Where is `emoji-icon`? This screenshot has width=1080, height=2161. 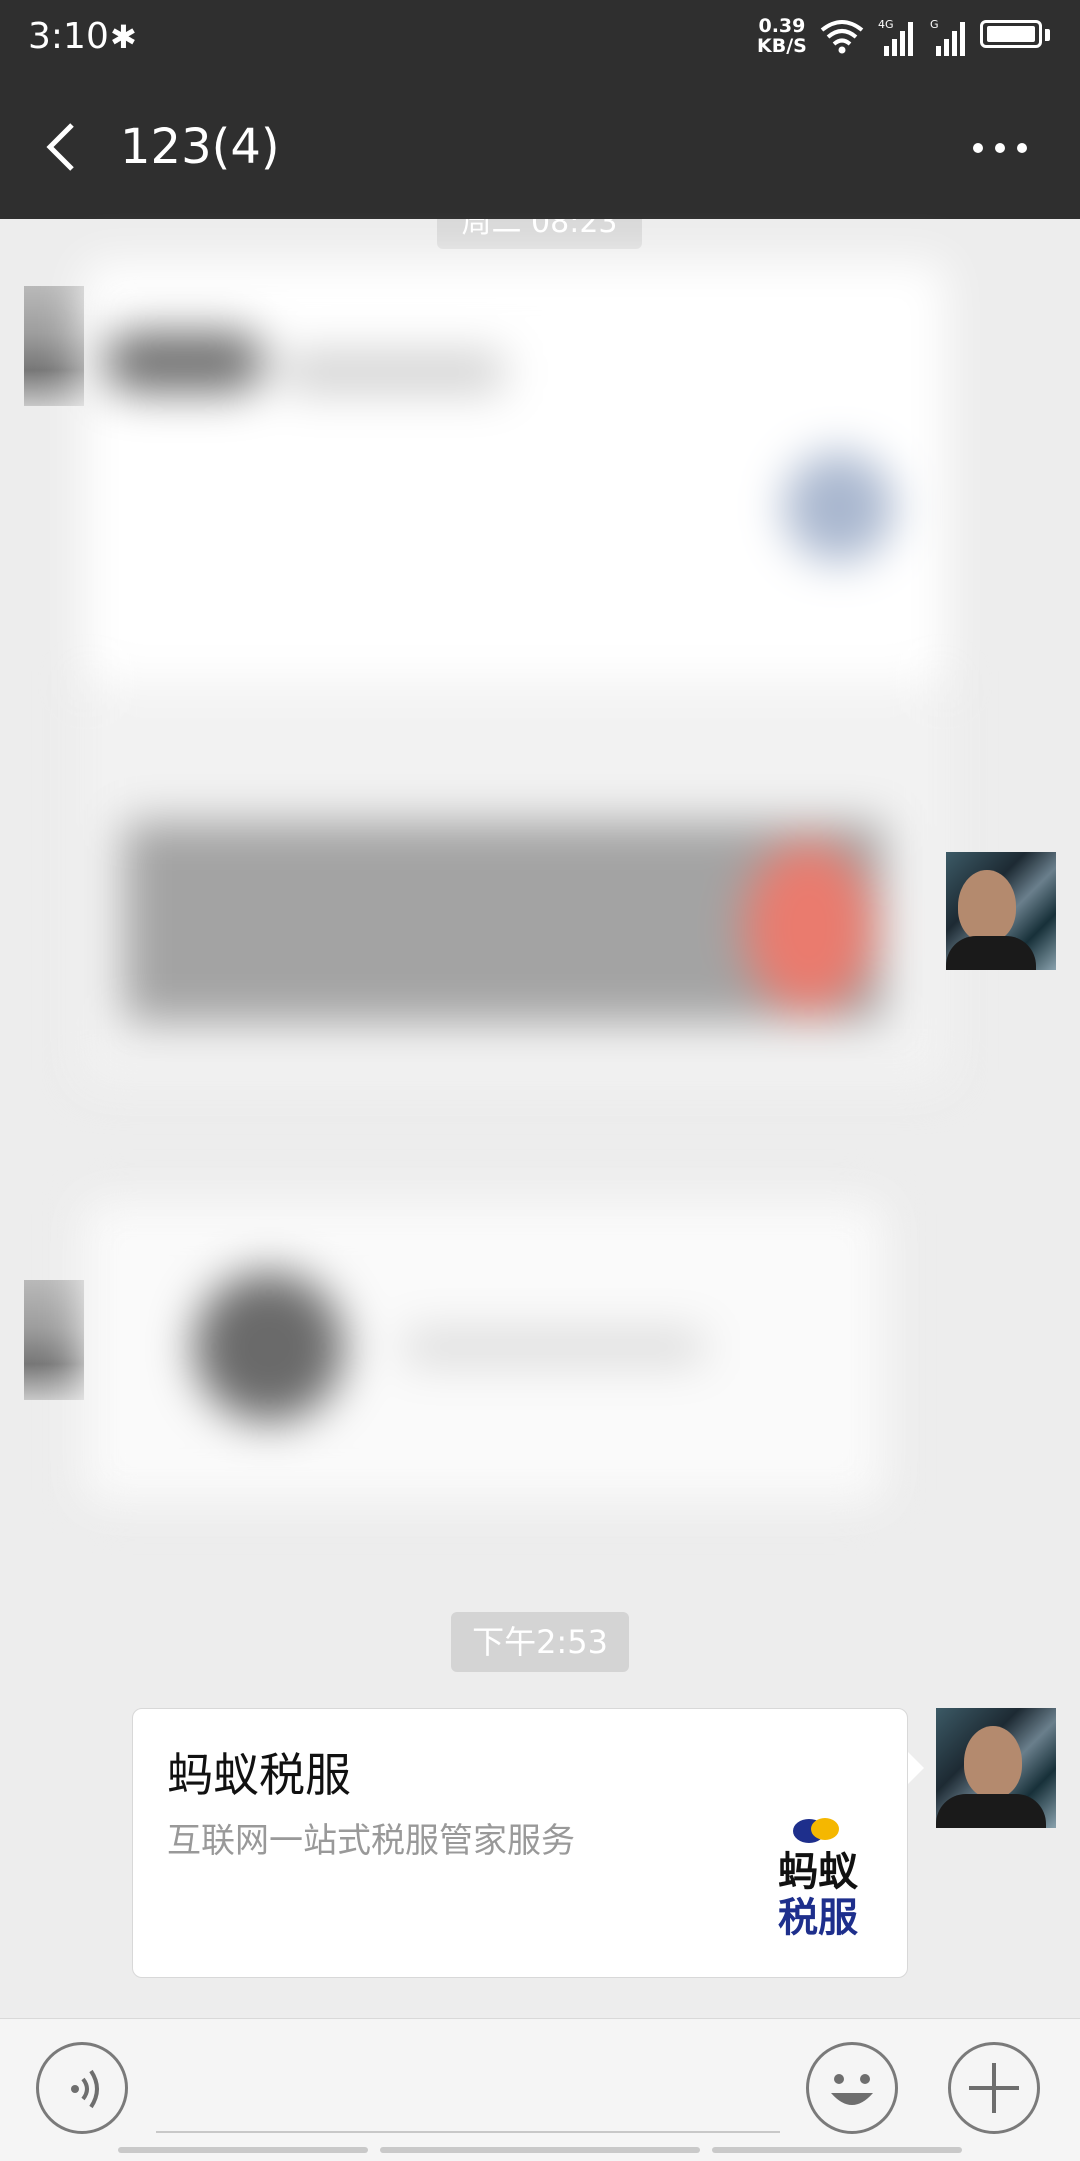
emoji-icon is located at coordinates (852, 2089).